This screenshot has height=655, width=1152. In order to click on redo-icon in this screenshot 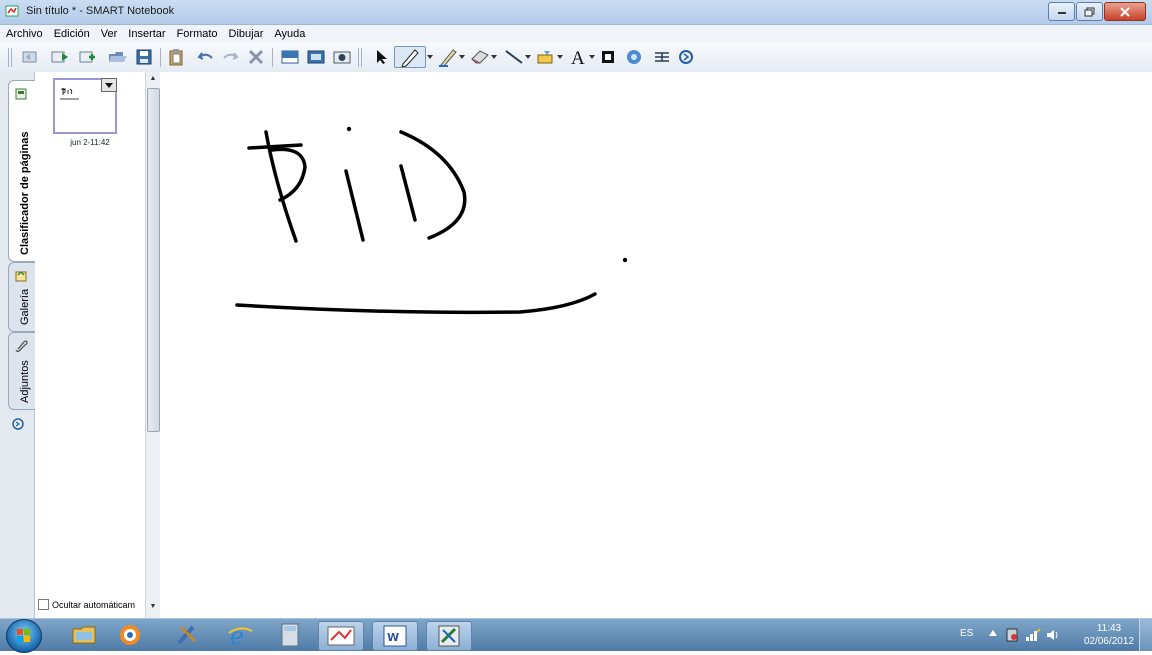, I will do `click(231, 56)`.